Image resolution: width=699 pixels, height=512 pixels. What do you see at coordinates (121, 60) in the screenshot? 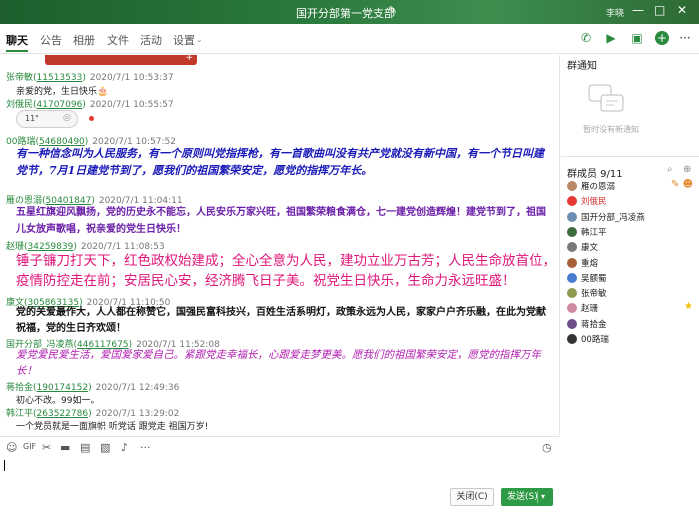
I see `red-envelope-bar: +` at bounding box center [121, 60].